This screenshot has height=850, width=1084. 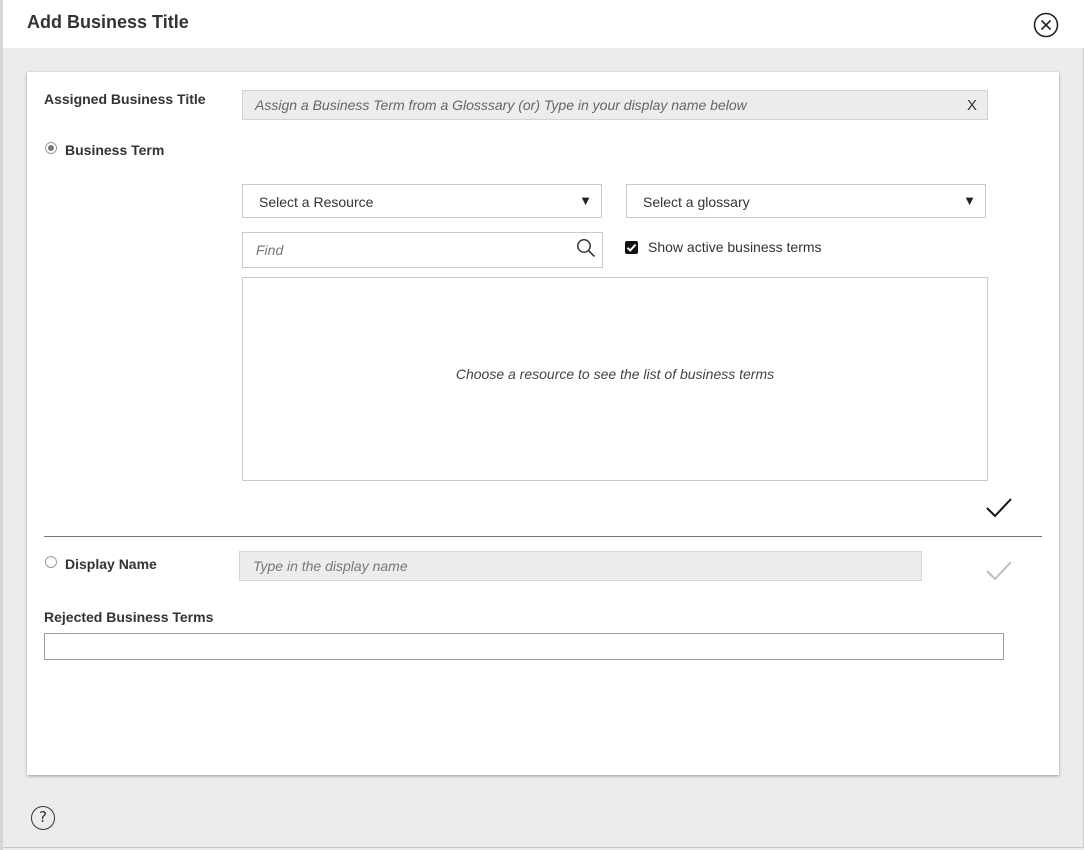 What do you see at coordinates (409, 250) in the screenshot?
I see `find-input` at bounding box center [409, 250].